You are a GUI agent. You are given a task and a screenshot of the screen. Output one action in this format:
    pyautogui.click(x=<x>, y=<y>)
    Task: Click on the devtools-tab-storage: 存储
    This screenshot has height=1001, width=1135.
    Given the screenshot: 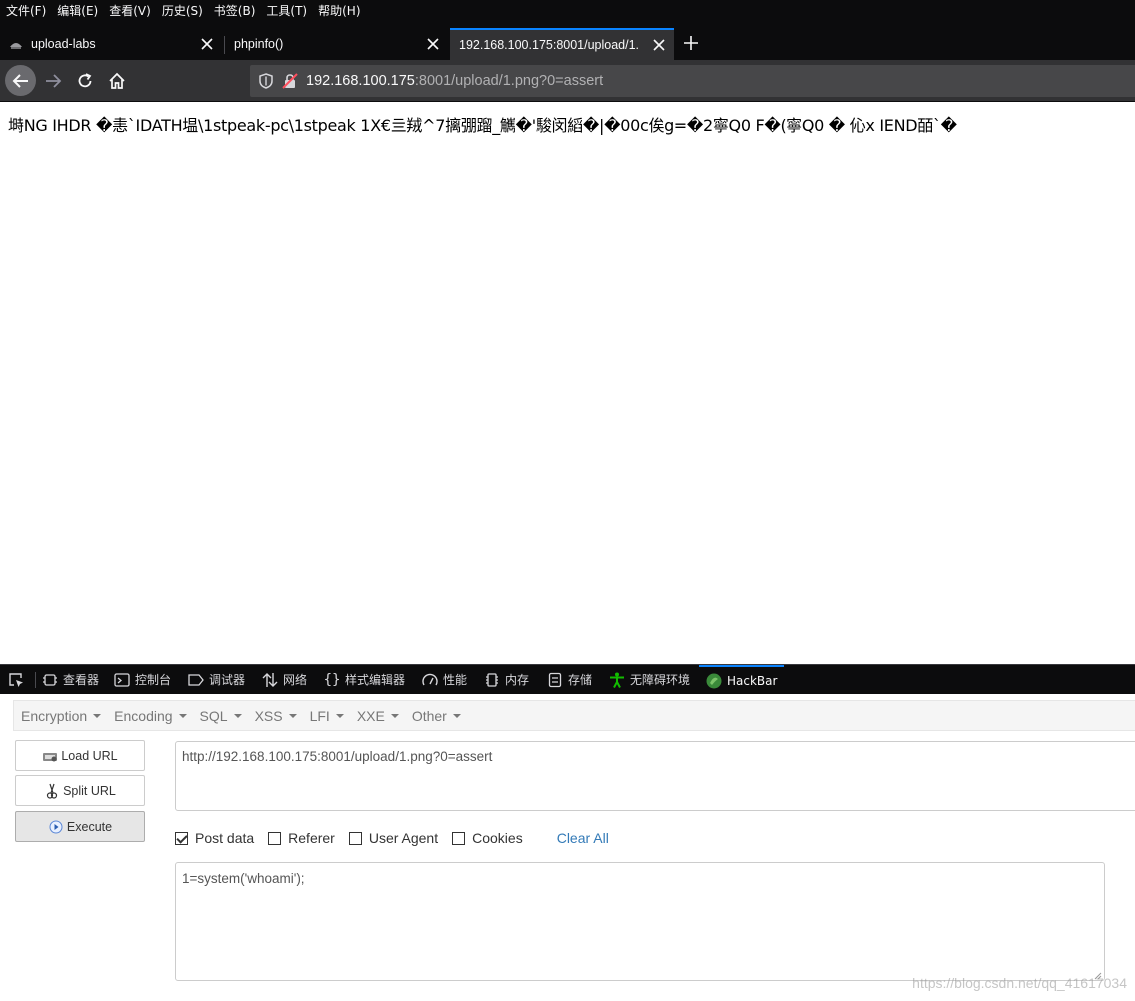 What is the action you would take?
    pyautogui.click(x=569, y=679)
    